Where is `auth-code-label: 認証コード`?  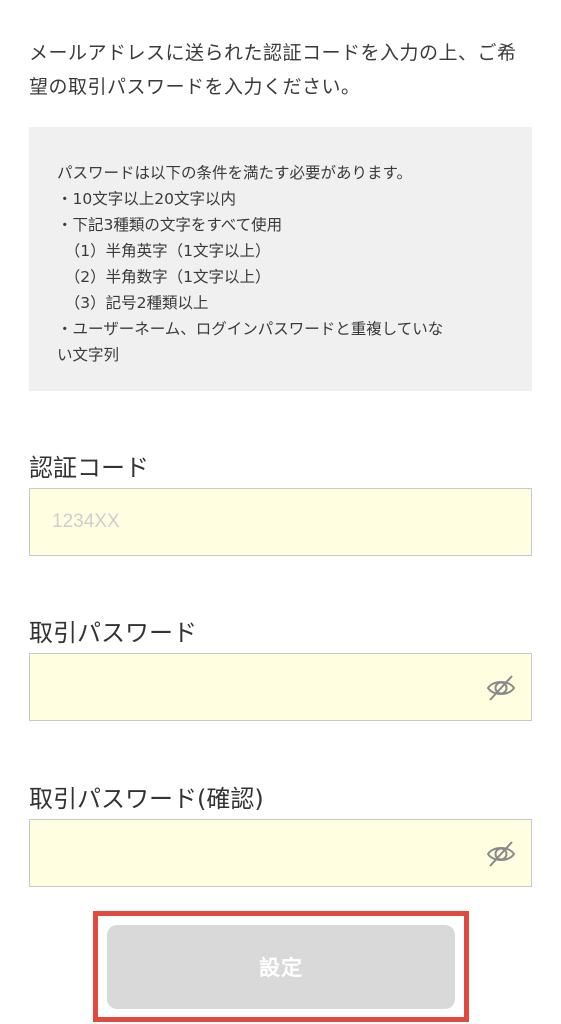
auth-code-label: 認証コード is located at coordinates (89, 468).